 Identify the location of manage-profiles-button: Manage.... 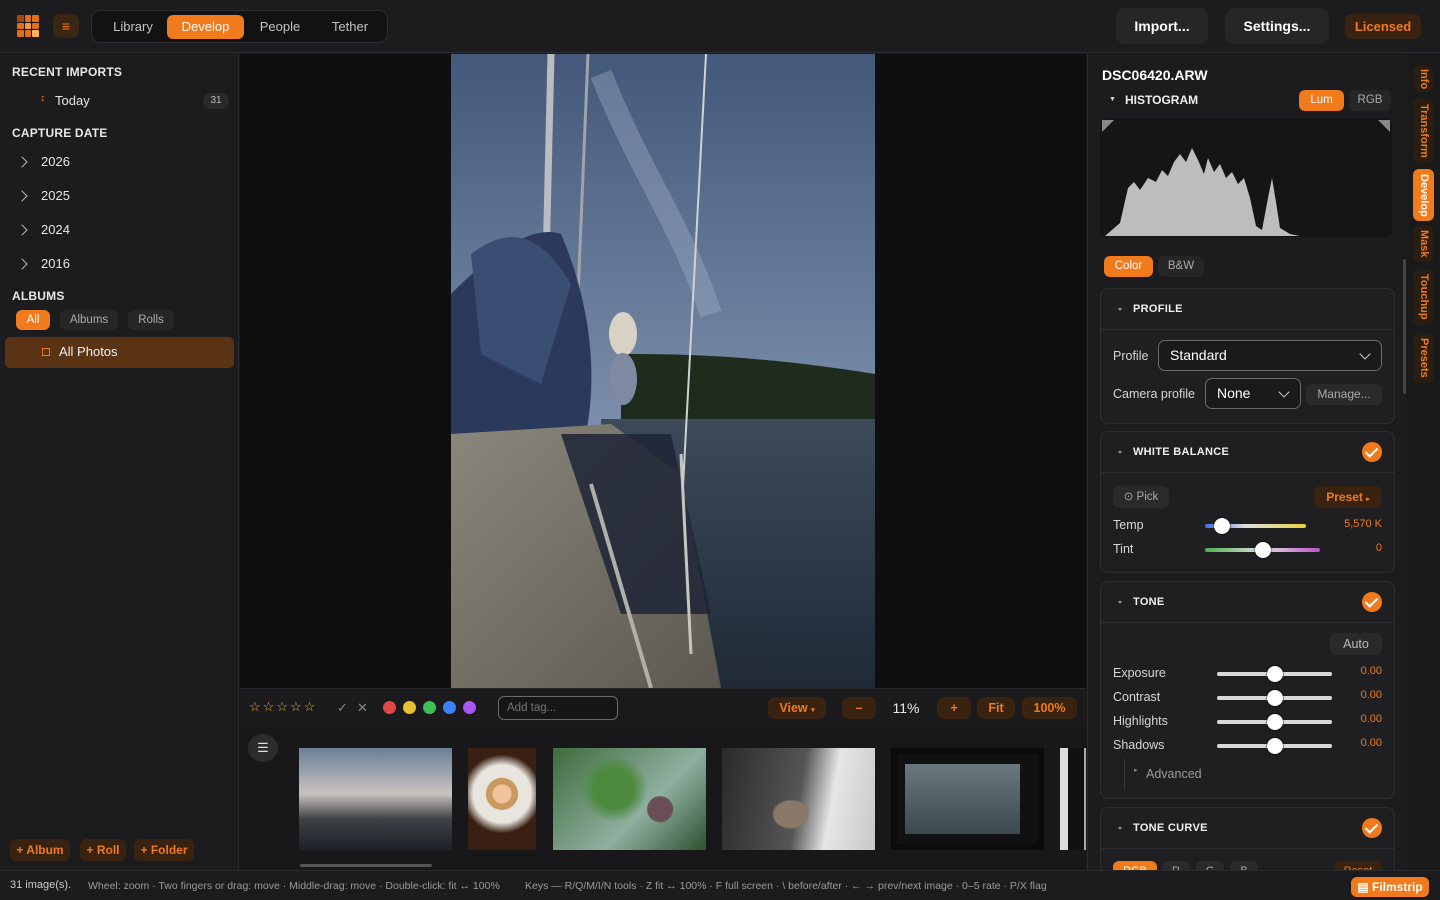
(1344, 394).